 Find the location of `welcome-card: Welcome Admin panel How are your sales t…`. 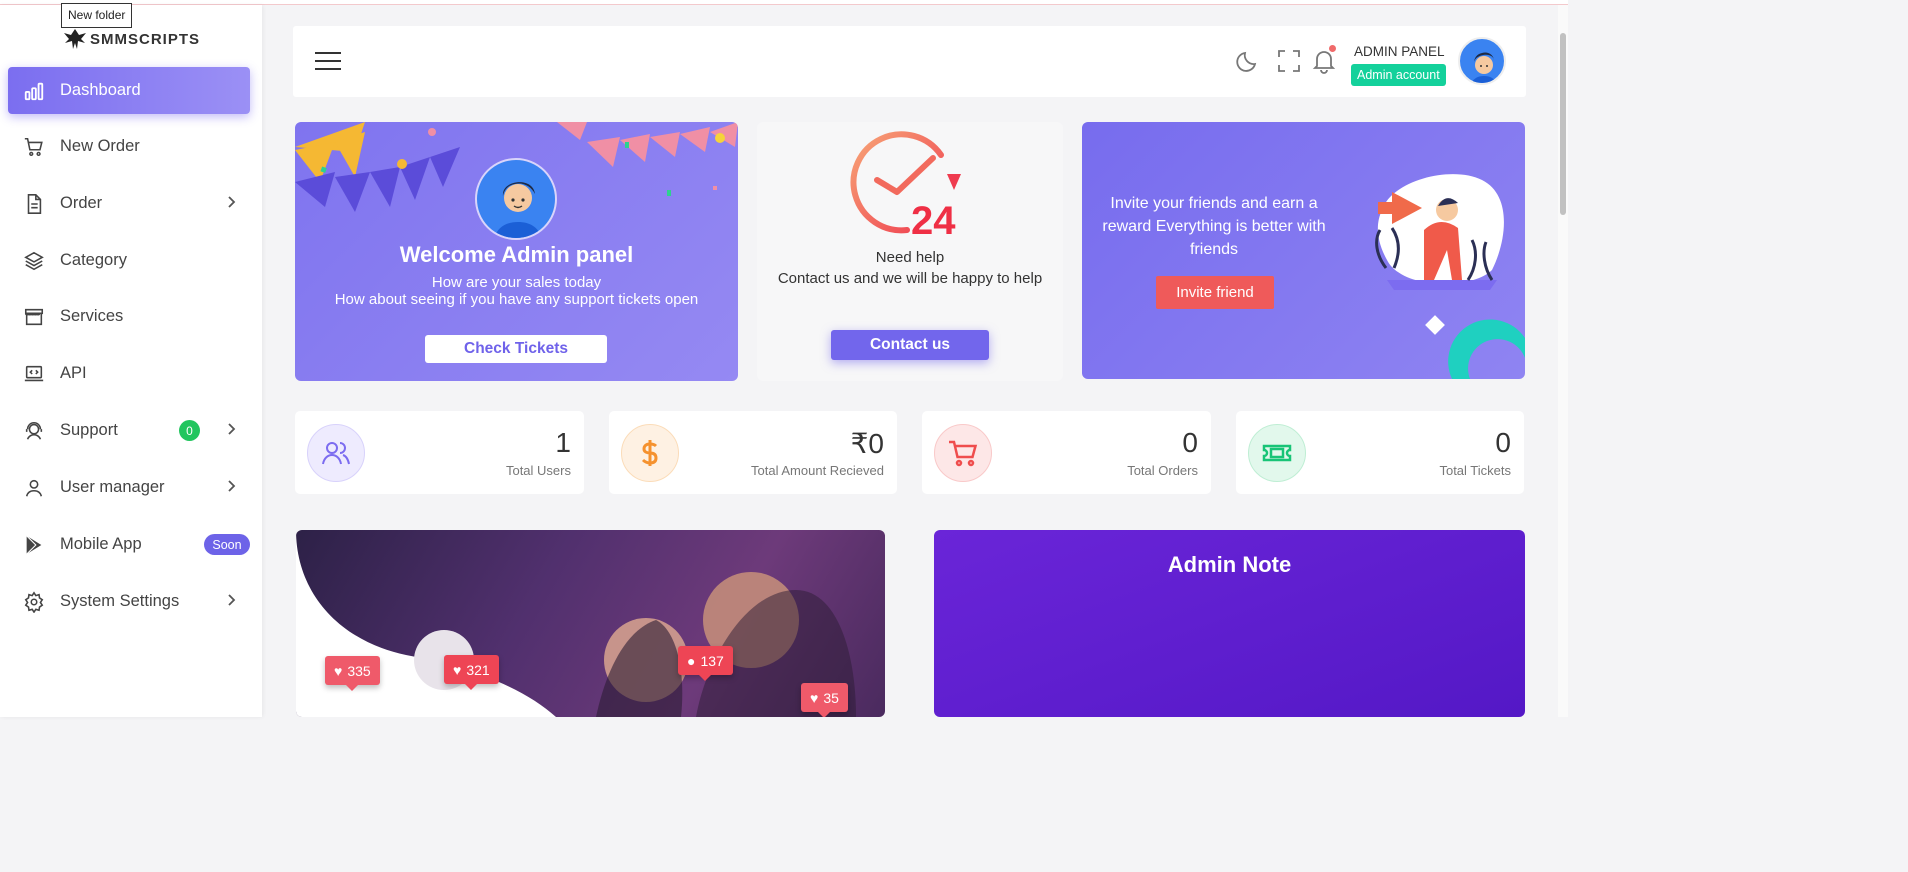

welcome-card: Welcome Admin panel How are your sales t… is located at coordinates (516, 251).